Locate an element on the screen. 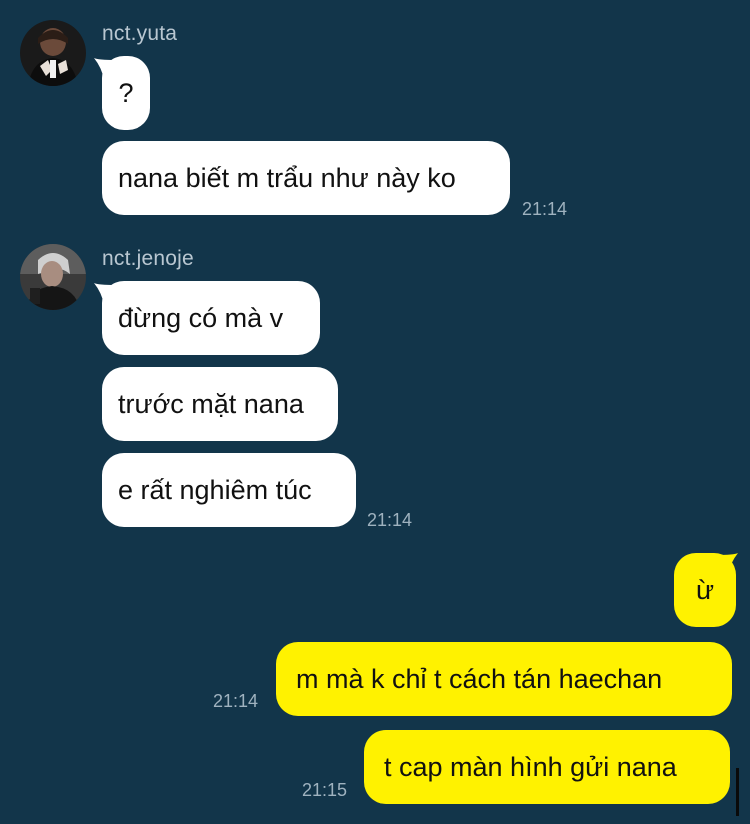 The width and height of the screenshot is (750, 824). message-bubble: ừ is located at coordinates (705, 590).